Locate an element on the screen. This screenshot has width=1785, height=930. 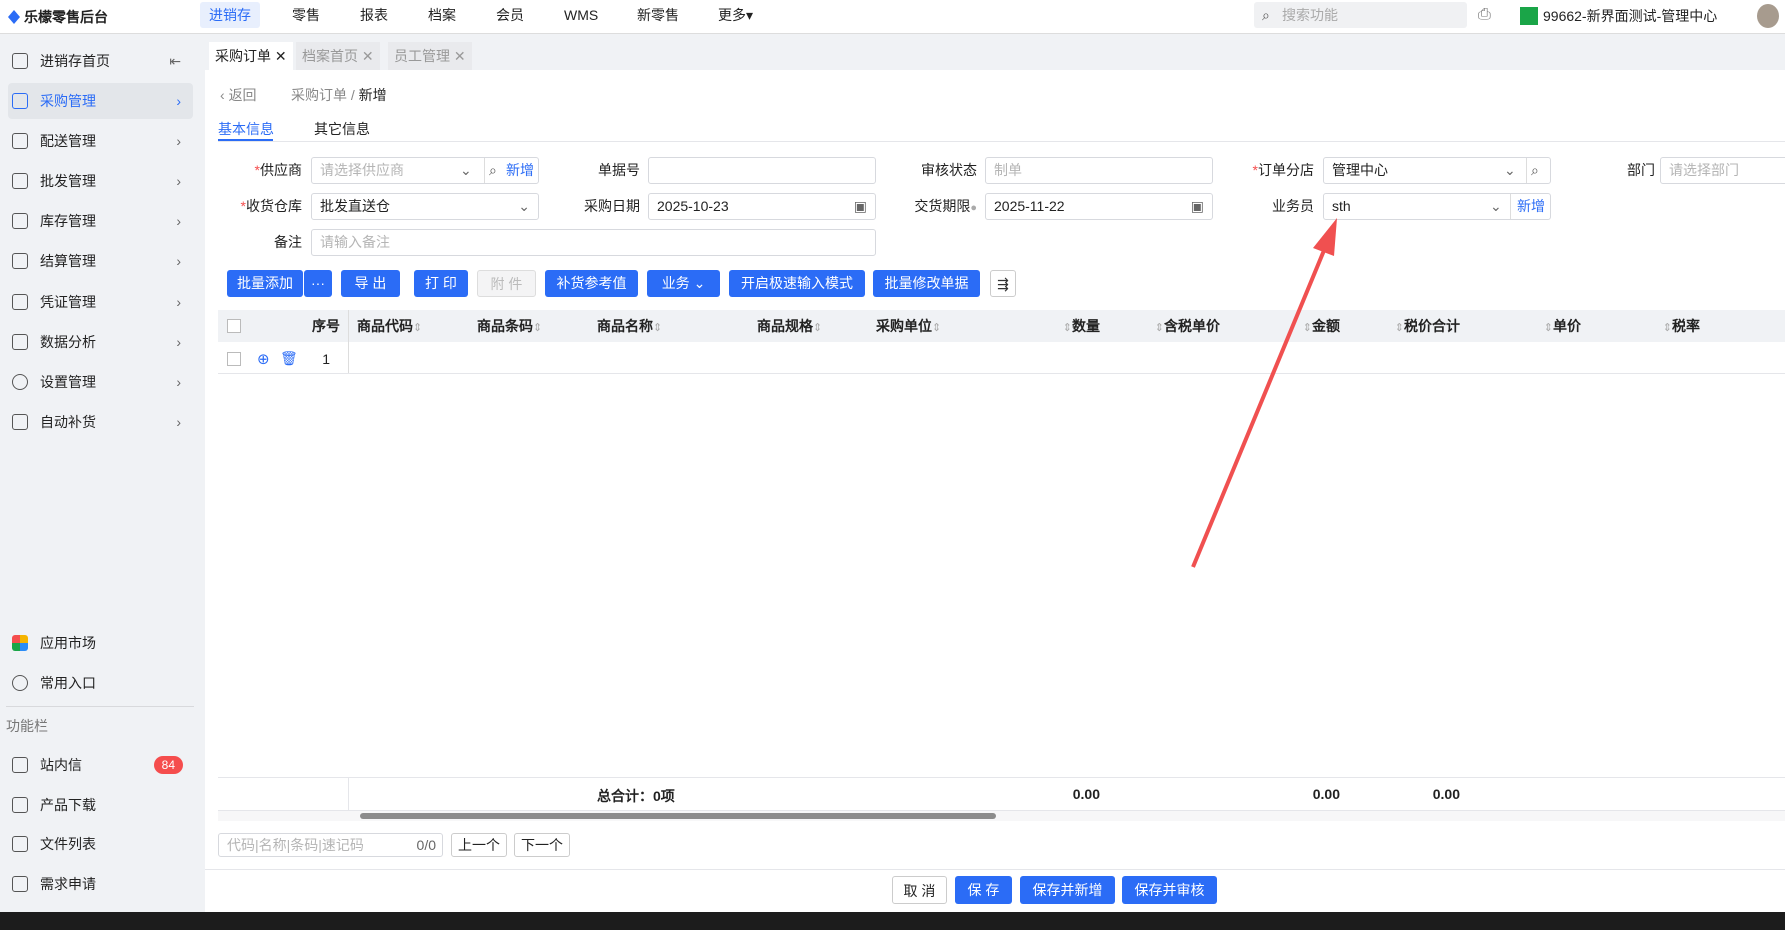
annotation-arrow is located at coordinates (1264, 393).